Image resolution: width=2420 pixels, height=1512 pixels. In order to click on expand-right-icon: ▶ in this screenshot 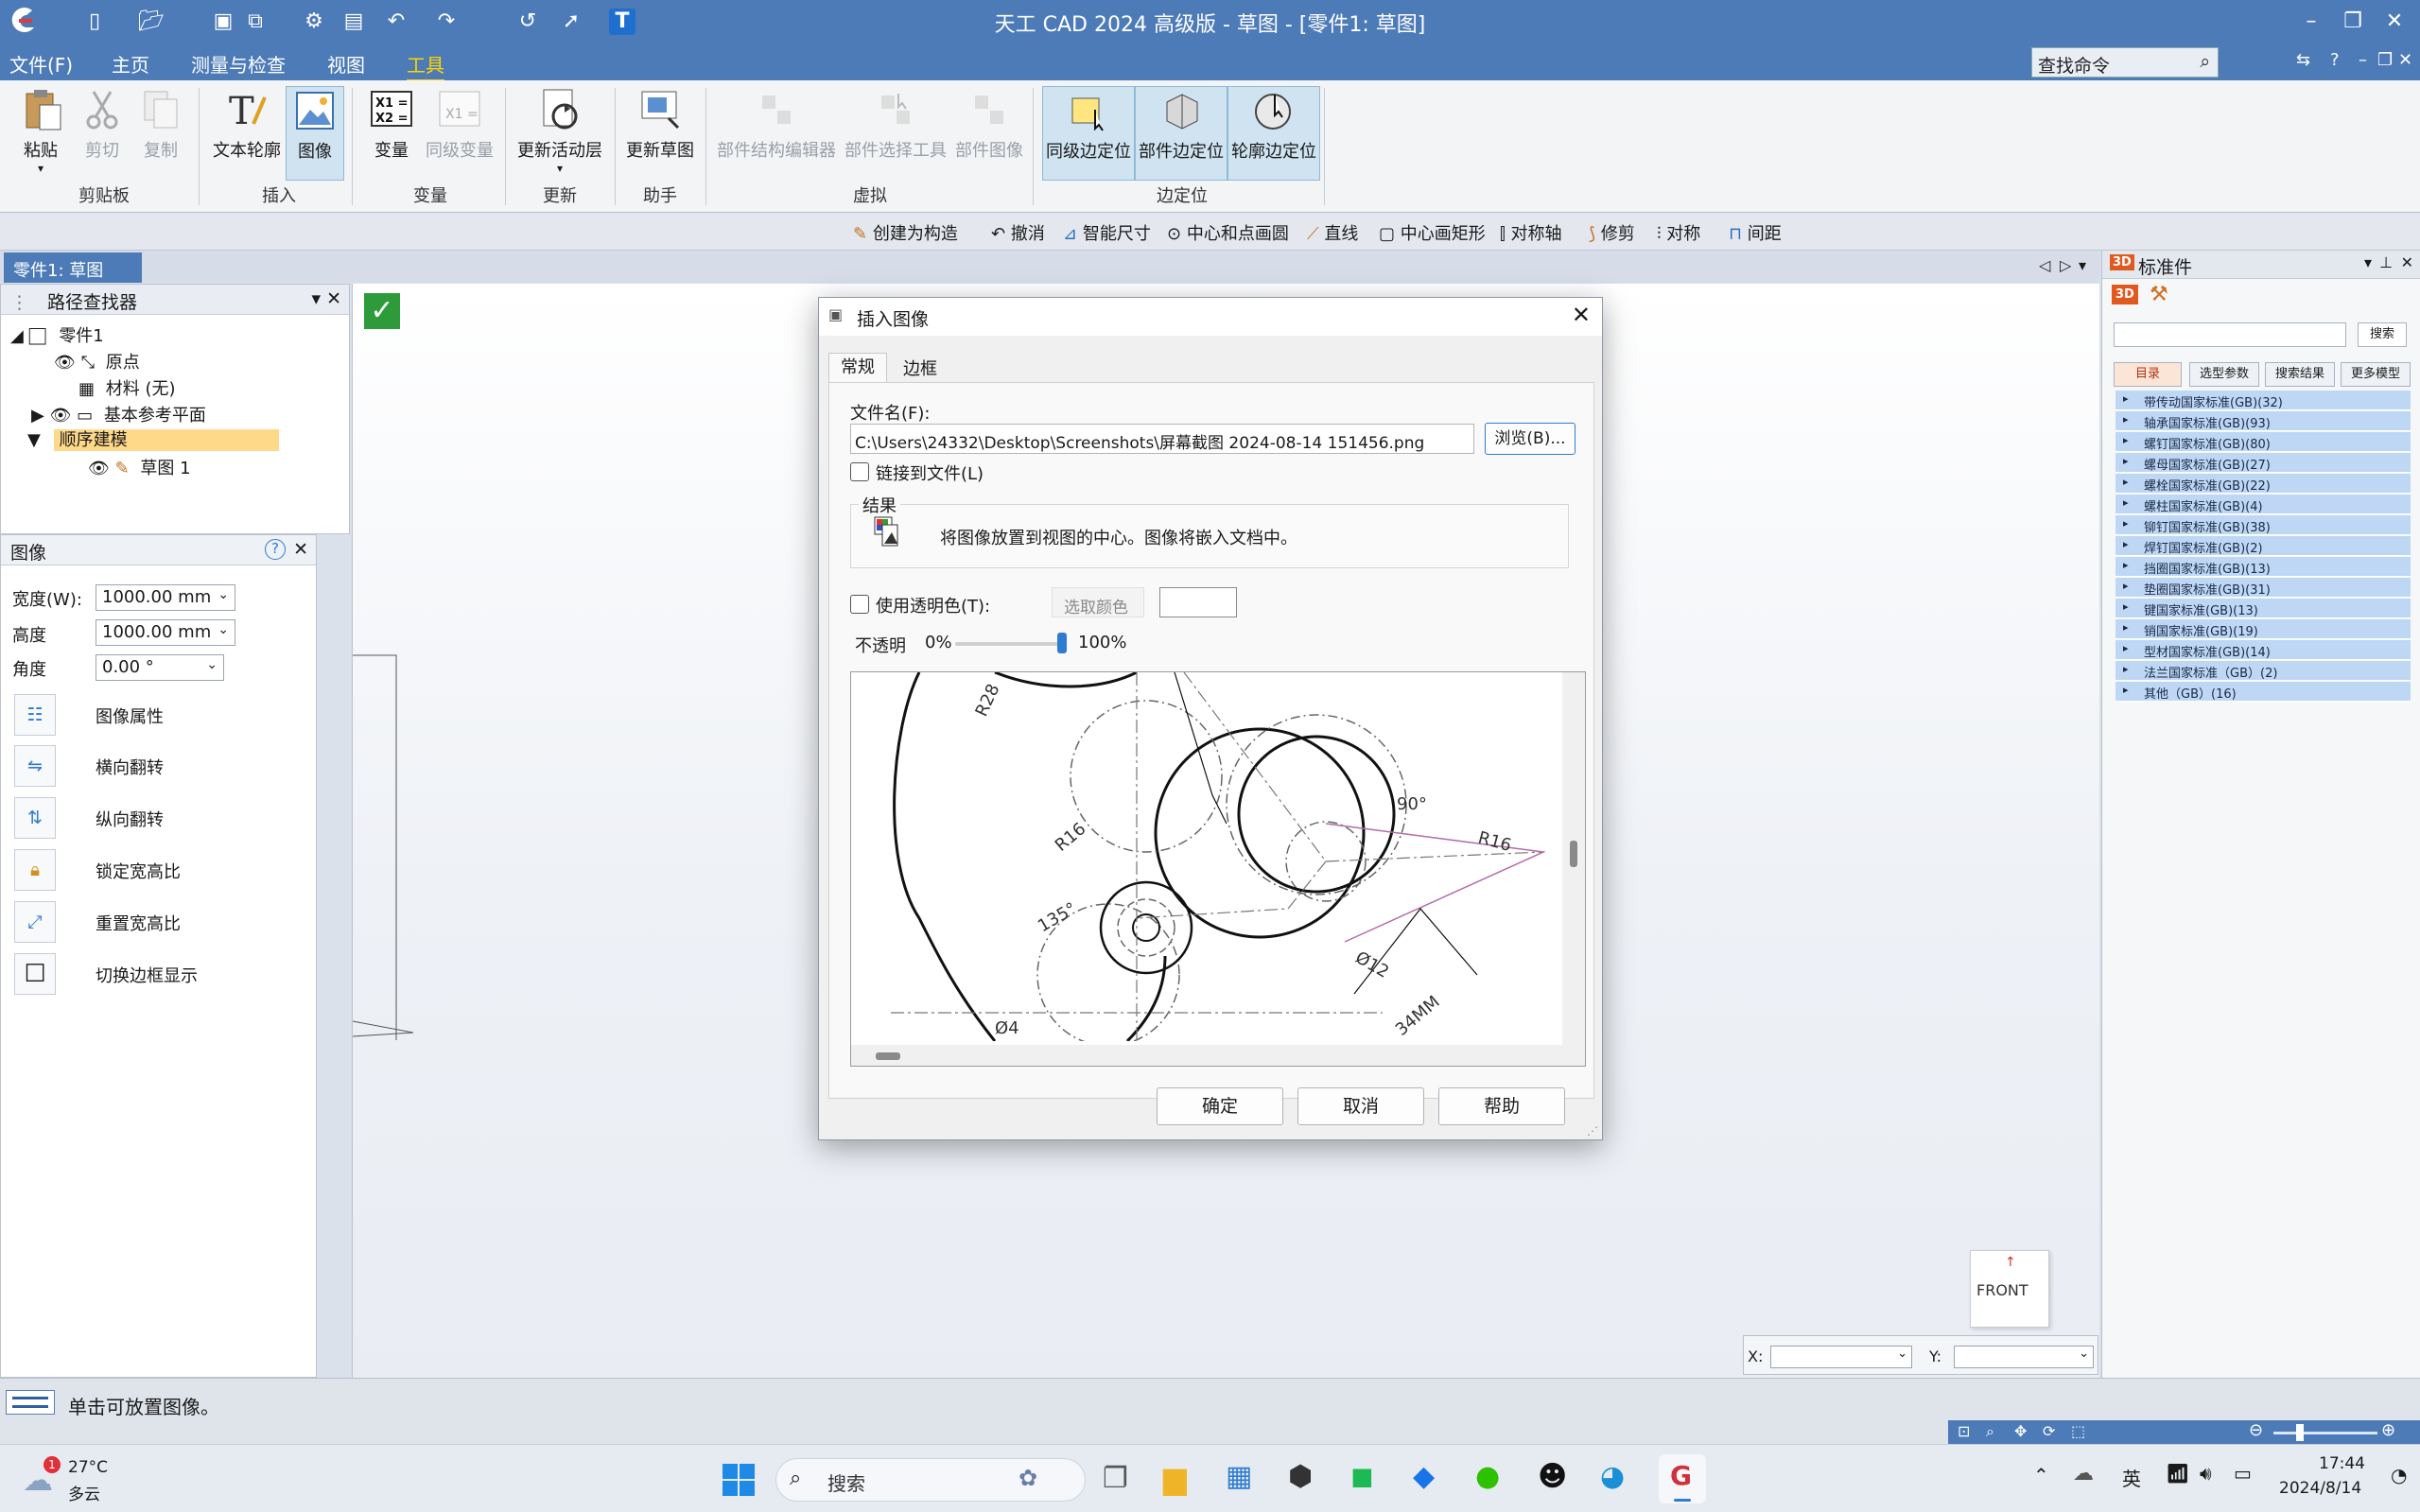, I will do `click(37, 416)`.